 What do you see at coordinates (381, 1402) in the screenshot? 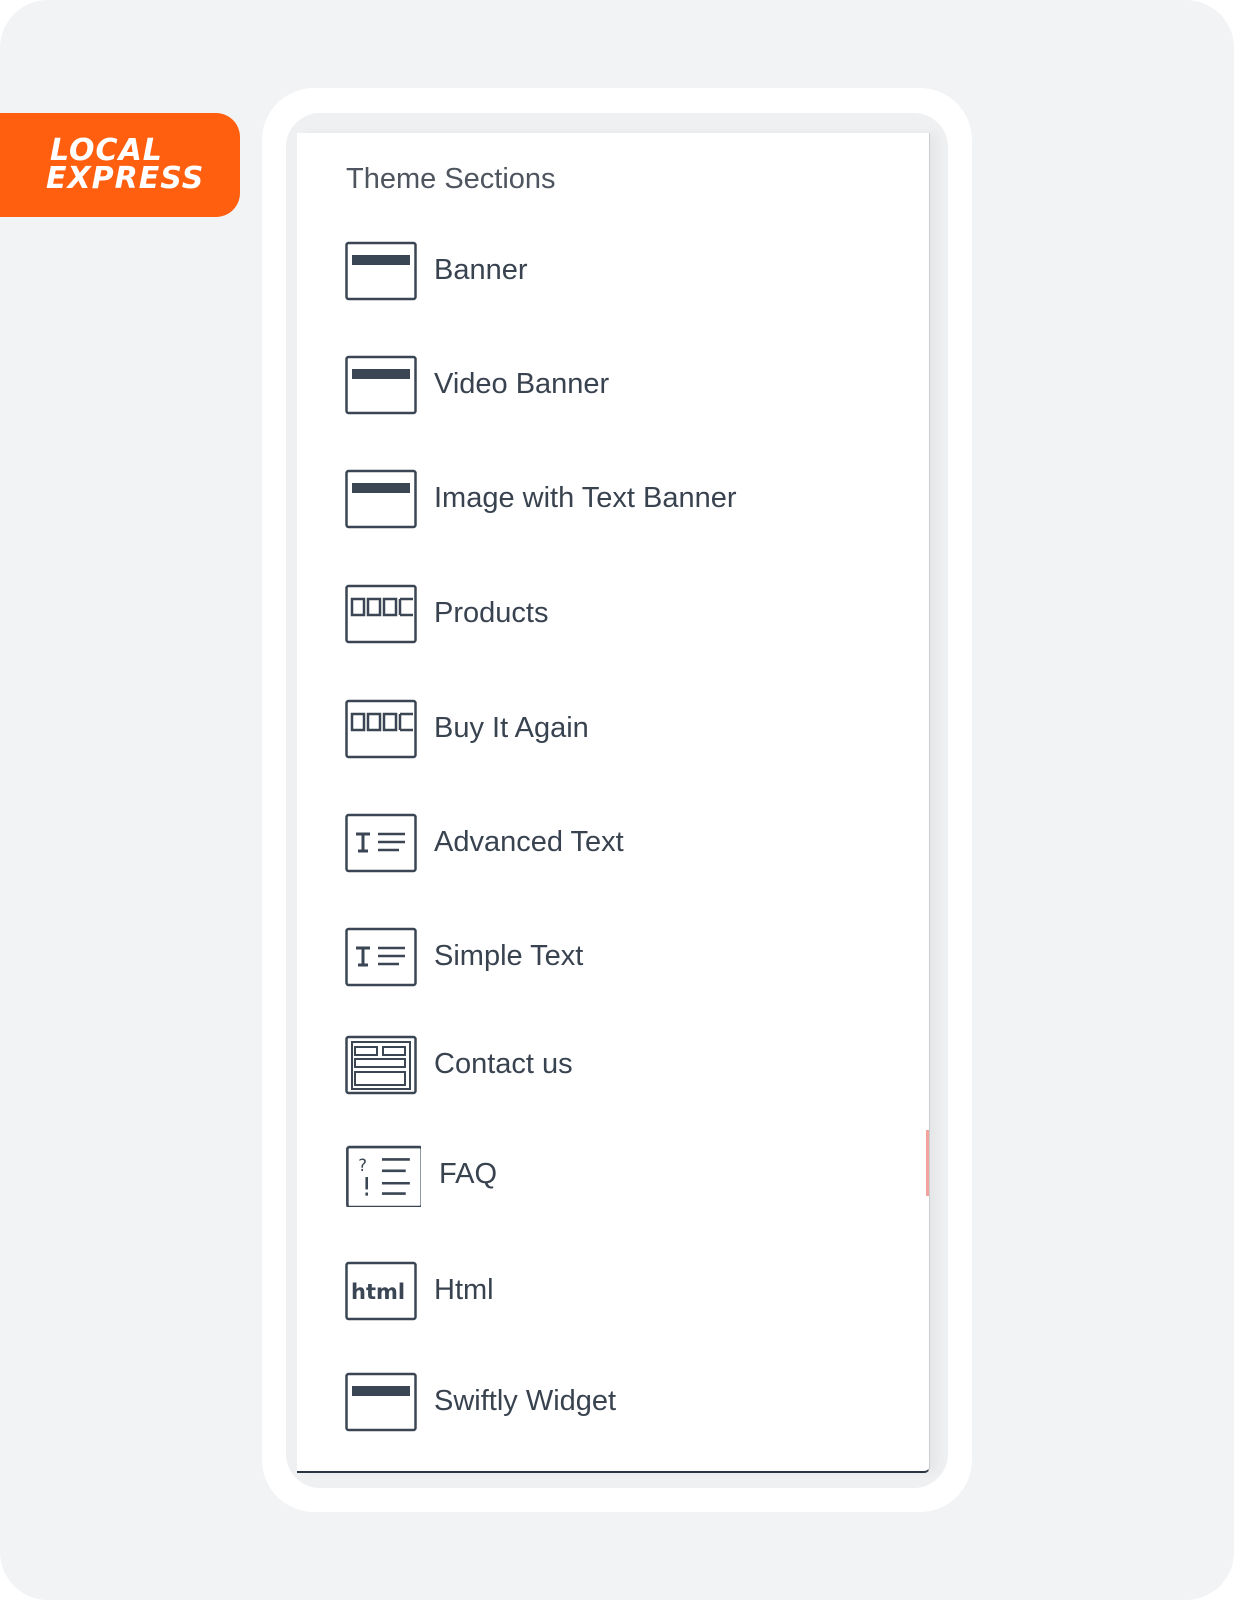
I see `widget-banner-icon` at bounding box center [381, 1402].